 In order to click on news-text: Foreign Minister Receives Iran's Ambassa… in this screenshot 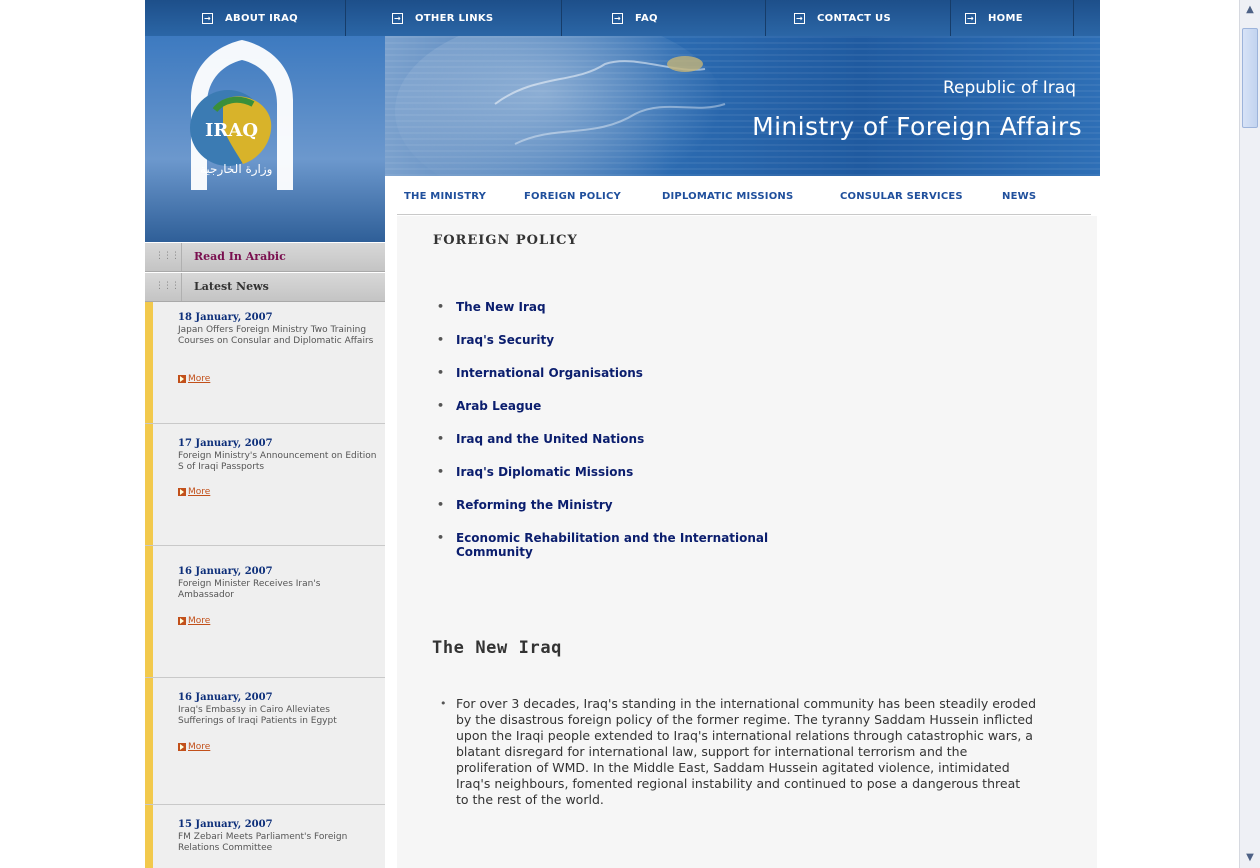, I will do `click(249, 589)`.